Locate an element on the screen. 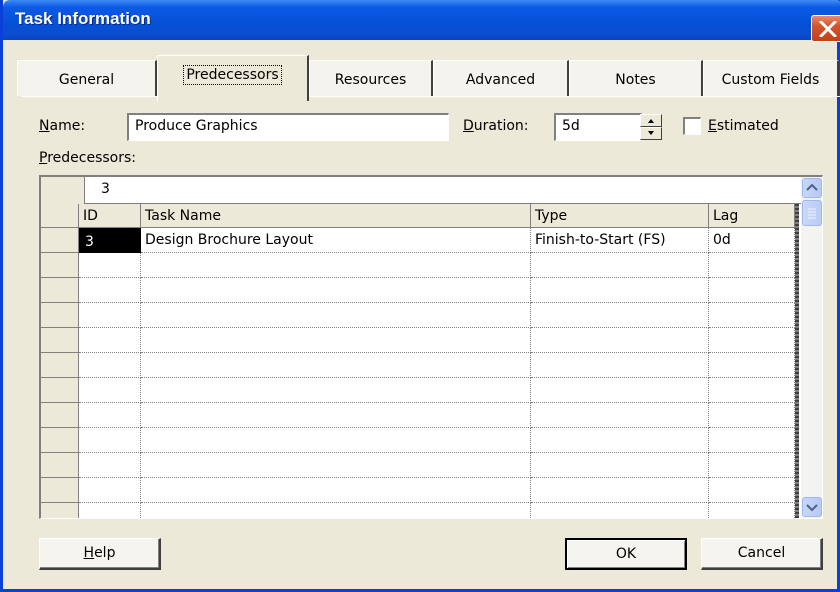  tab-label: Notes is located at coordinates (635, 80).